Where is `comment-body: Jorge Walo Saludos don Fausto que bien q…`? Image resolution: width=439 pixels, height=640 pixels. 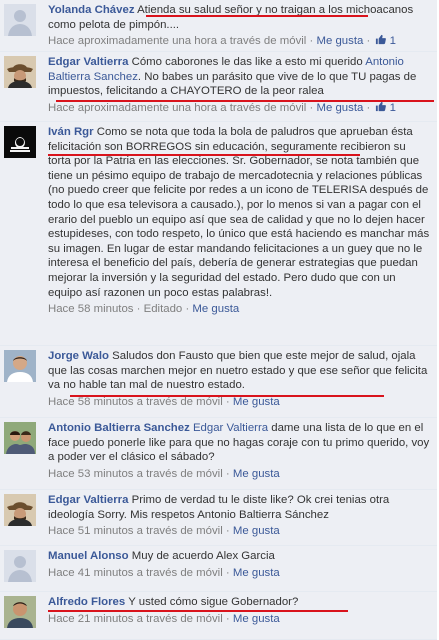 comment-body: Jorge Walo Saludos don Fausto que bien q… is located at coordinates (239, 379).